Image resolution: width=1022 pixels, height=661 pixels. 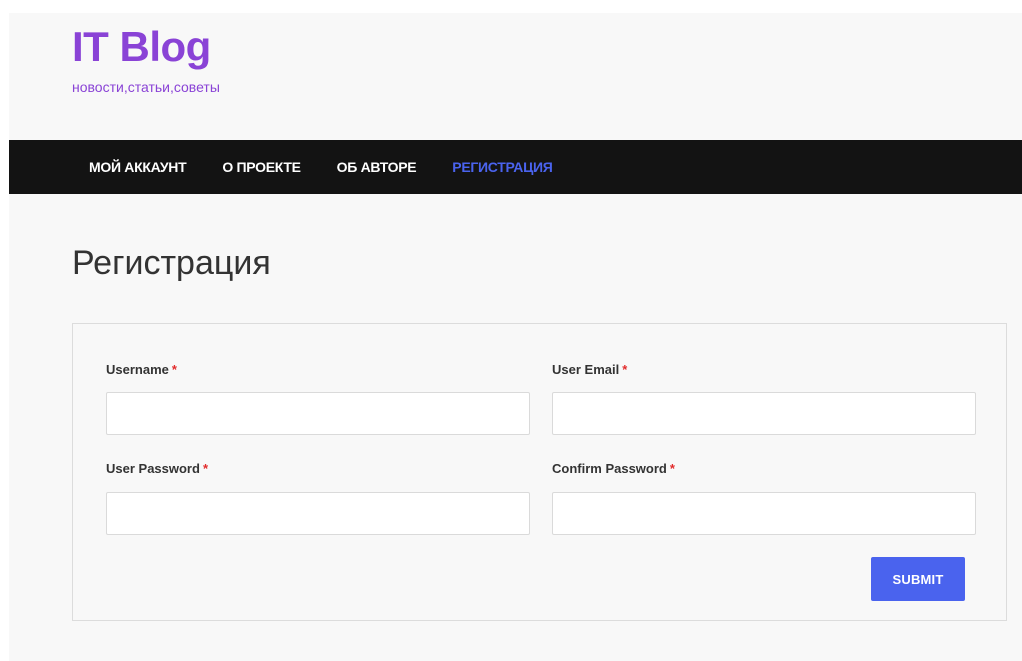 I want to click on user-password-label-text: User Password, so click(x=153, y=468).